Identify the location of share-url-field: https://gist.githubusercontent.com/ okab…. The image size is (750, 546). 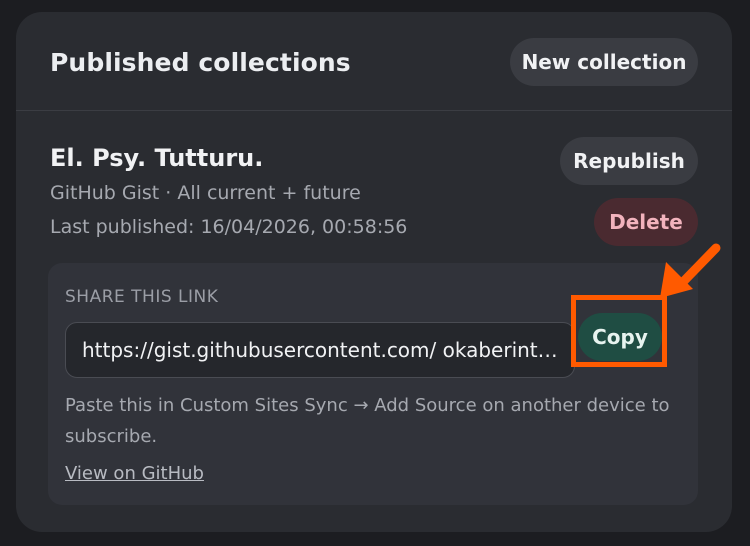
(320, 350).